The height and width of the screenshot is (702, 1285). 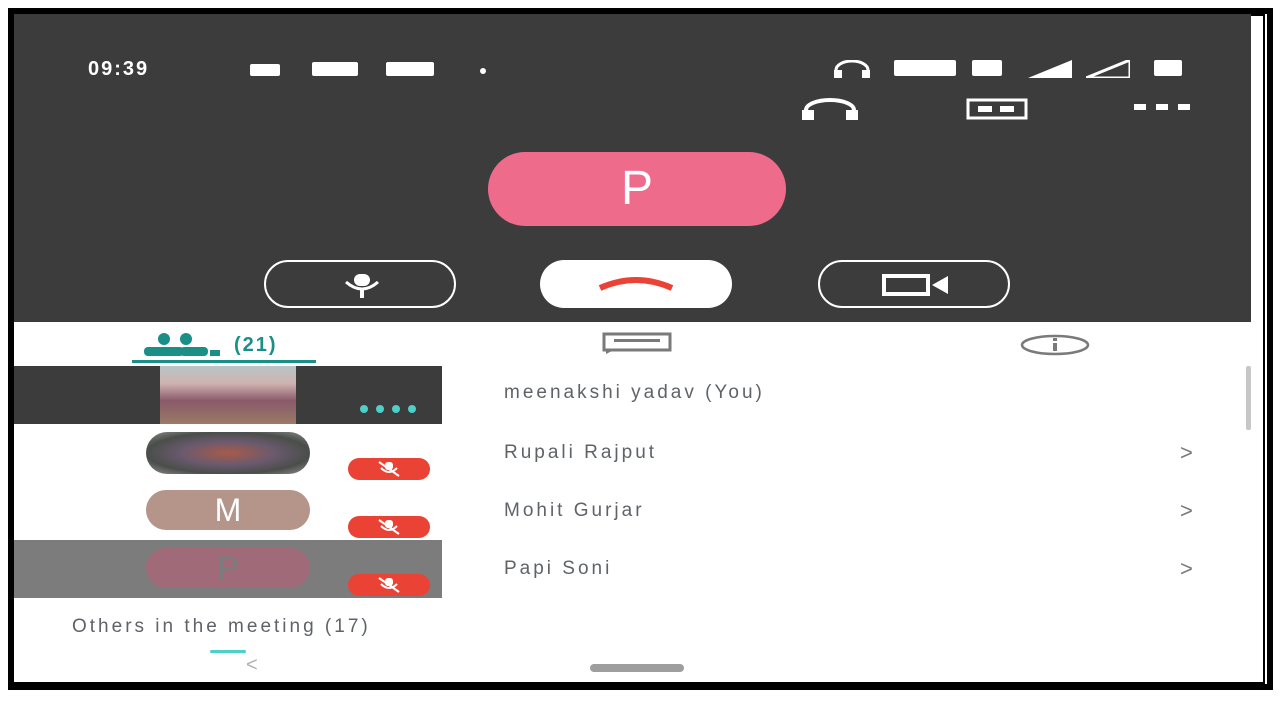 I want to click on participant-row-selected: P Papi Soni >, so click(x=632, y=569).